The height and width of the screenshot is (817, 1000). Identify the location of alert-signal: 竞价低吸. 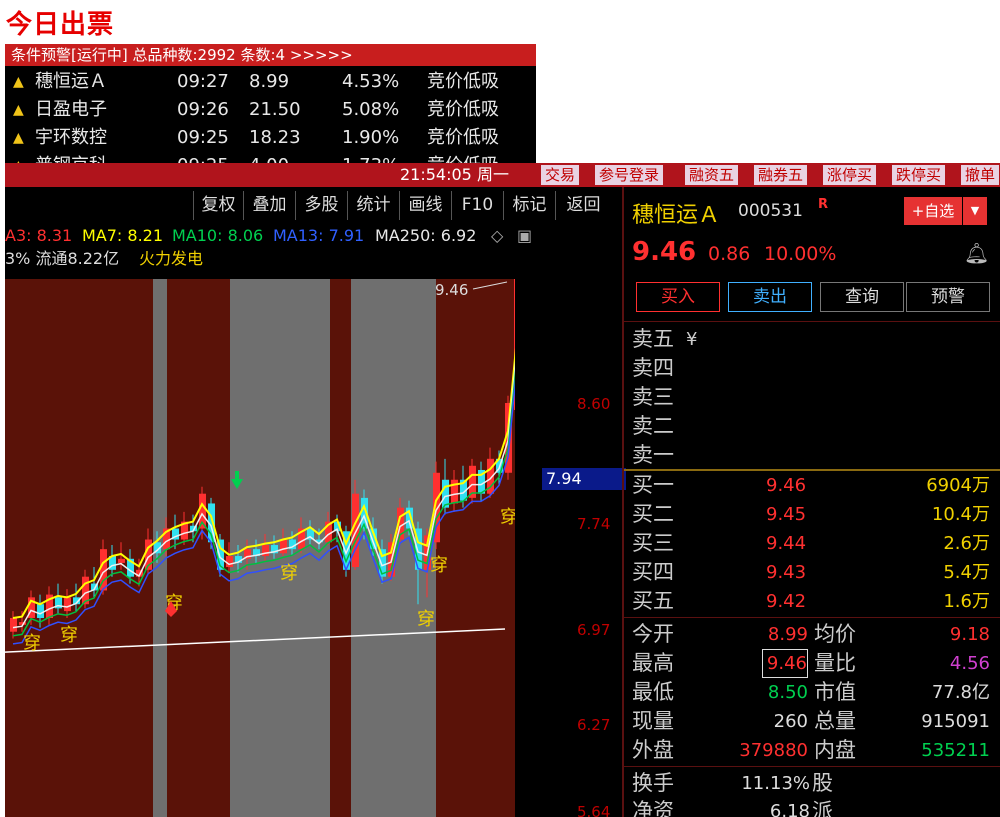
(463, 137).